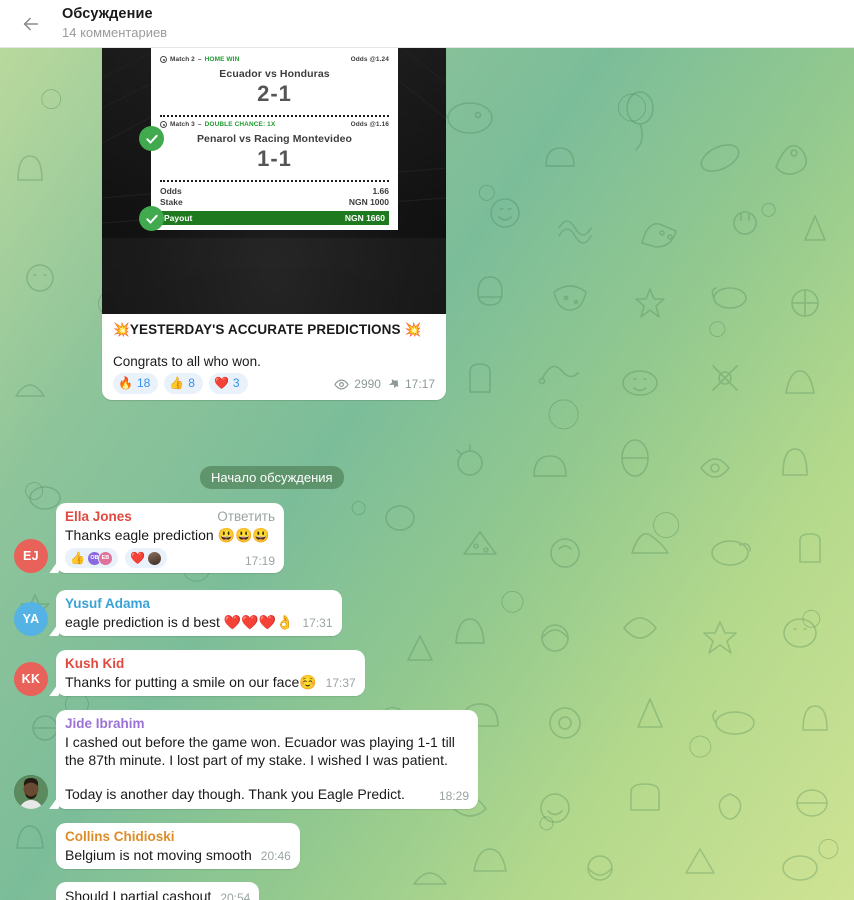 This screenshot has width=854, height=900. I want to click on message-time: 18:29, so click(453, 796).